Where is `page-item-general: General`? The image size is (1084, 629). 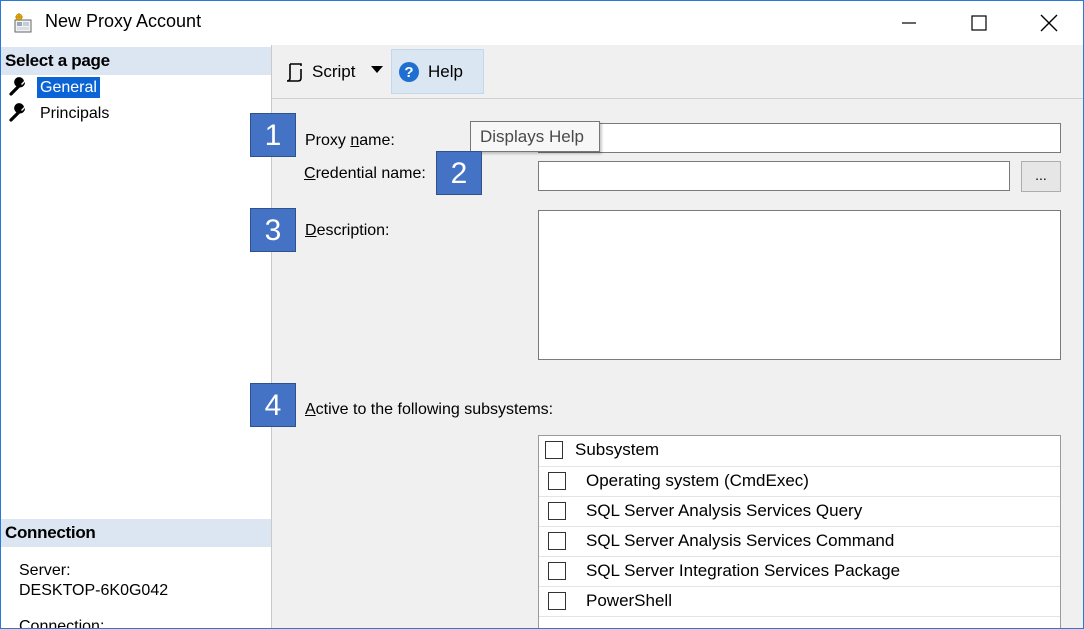
page-item-general: General is located at coordinates (54, 87).